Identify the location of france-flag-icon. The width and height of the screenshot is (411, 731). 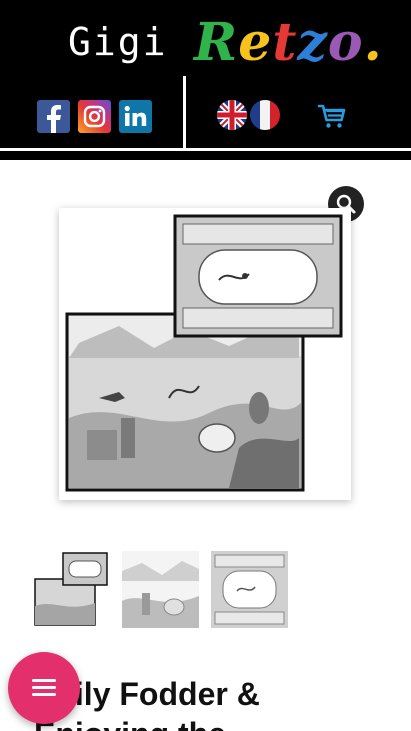
(265, 115).